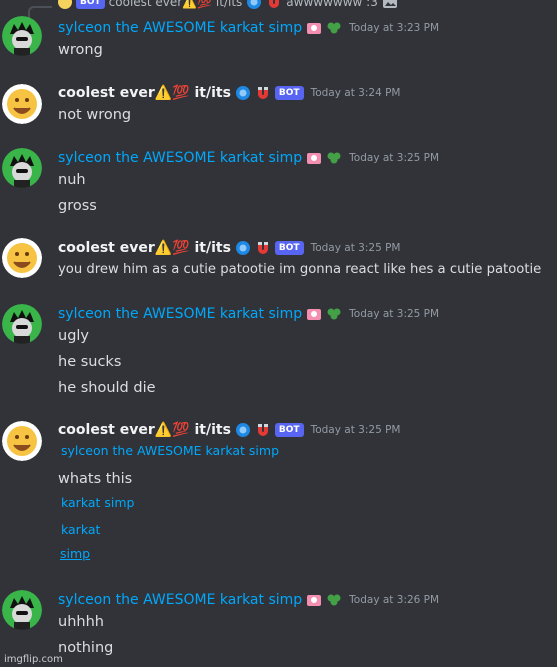 Image resolution: width=557 pixels, height=667 pixels. Describe the element at coordinates (390, 5) in the screenshot. I see `image-icon` at that location.